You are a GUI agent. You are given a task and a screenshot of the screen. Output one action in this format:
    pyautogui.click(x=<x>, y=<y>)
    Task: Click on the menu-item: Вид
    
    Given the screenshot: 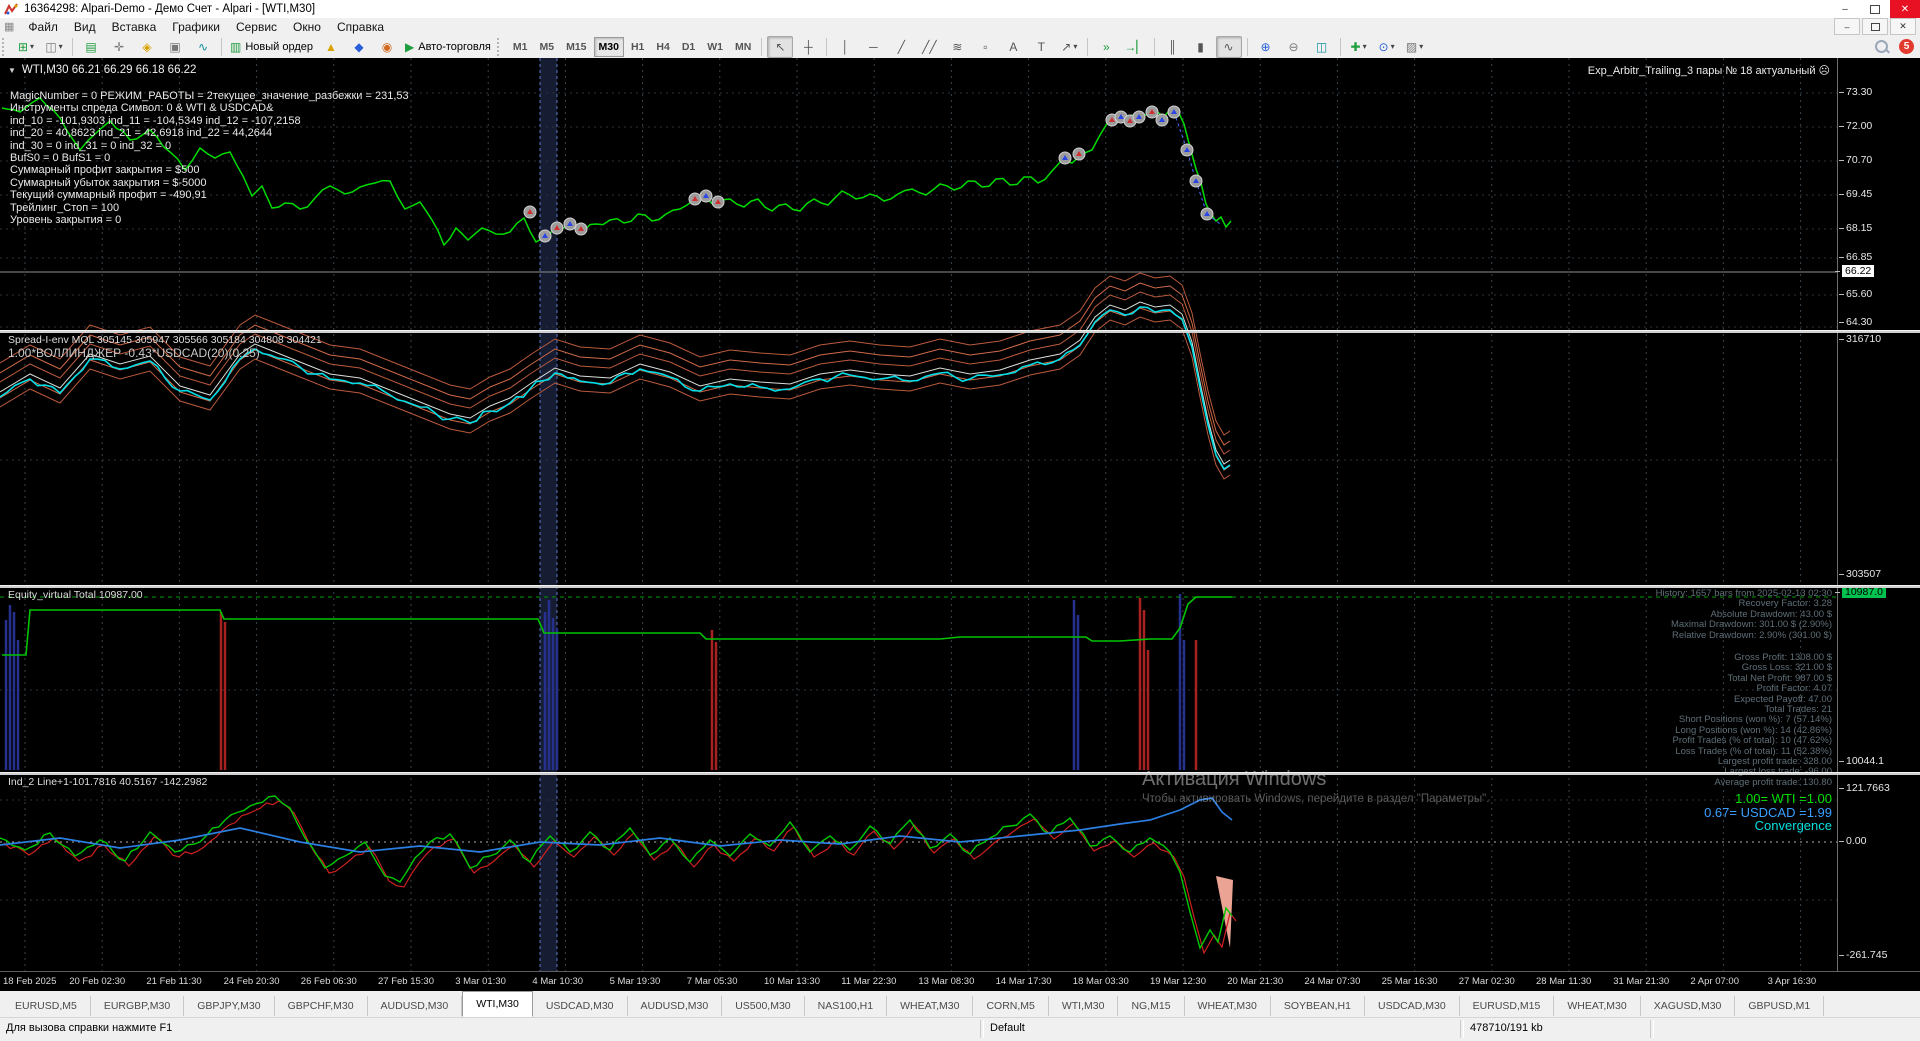 What is the action you would take?
    pyautogui.click(x=85, y=26)
    